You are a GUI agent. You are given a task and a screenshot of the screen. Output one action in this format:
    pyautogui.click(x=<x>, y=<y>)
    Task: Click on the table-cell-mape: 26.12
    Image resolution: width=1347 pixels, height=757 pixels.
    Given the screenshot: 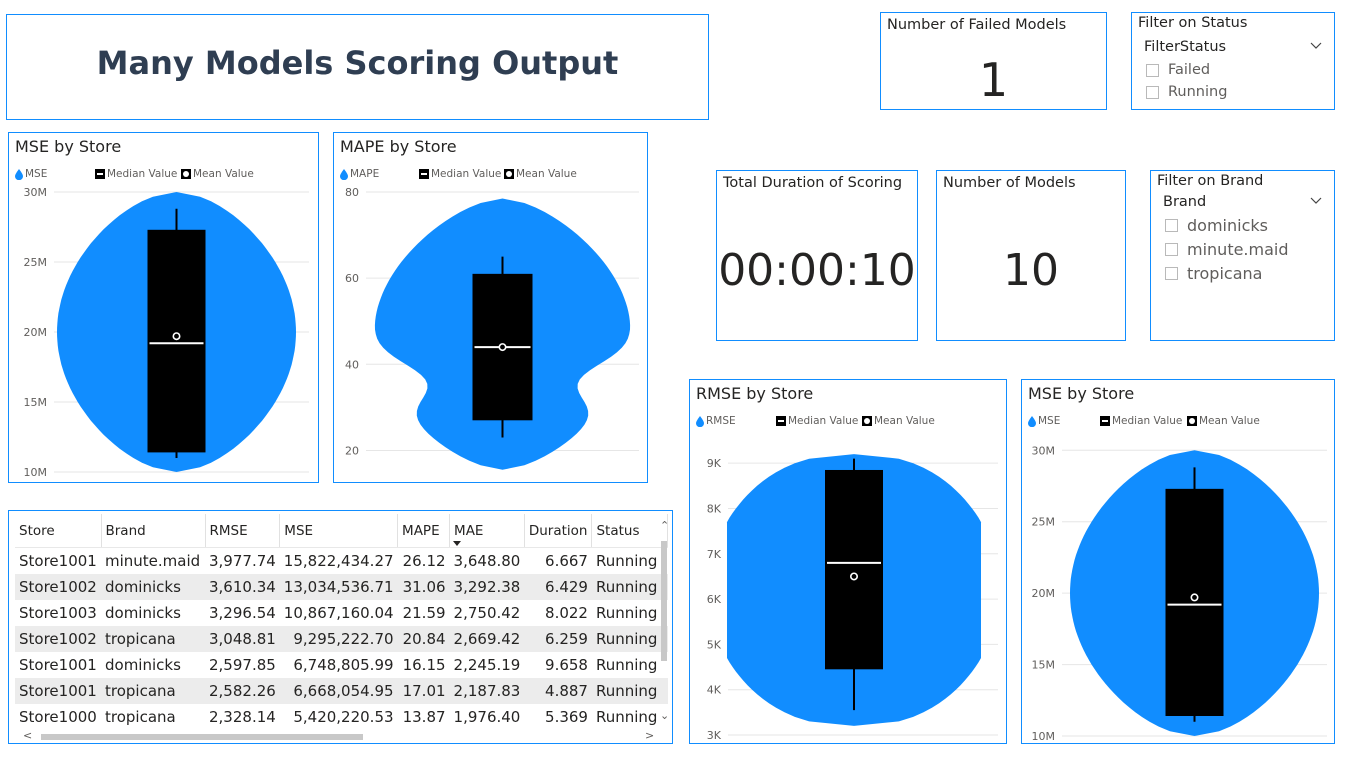 What is the action you would take?
    pyautogui.click(x=424, y=560)
    